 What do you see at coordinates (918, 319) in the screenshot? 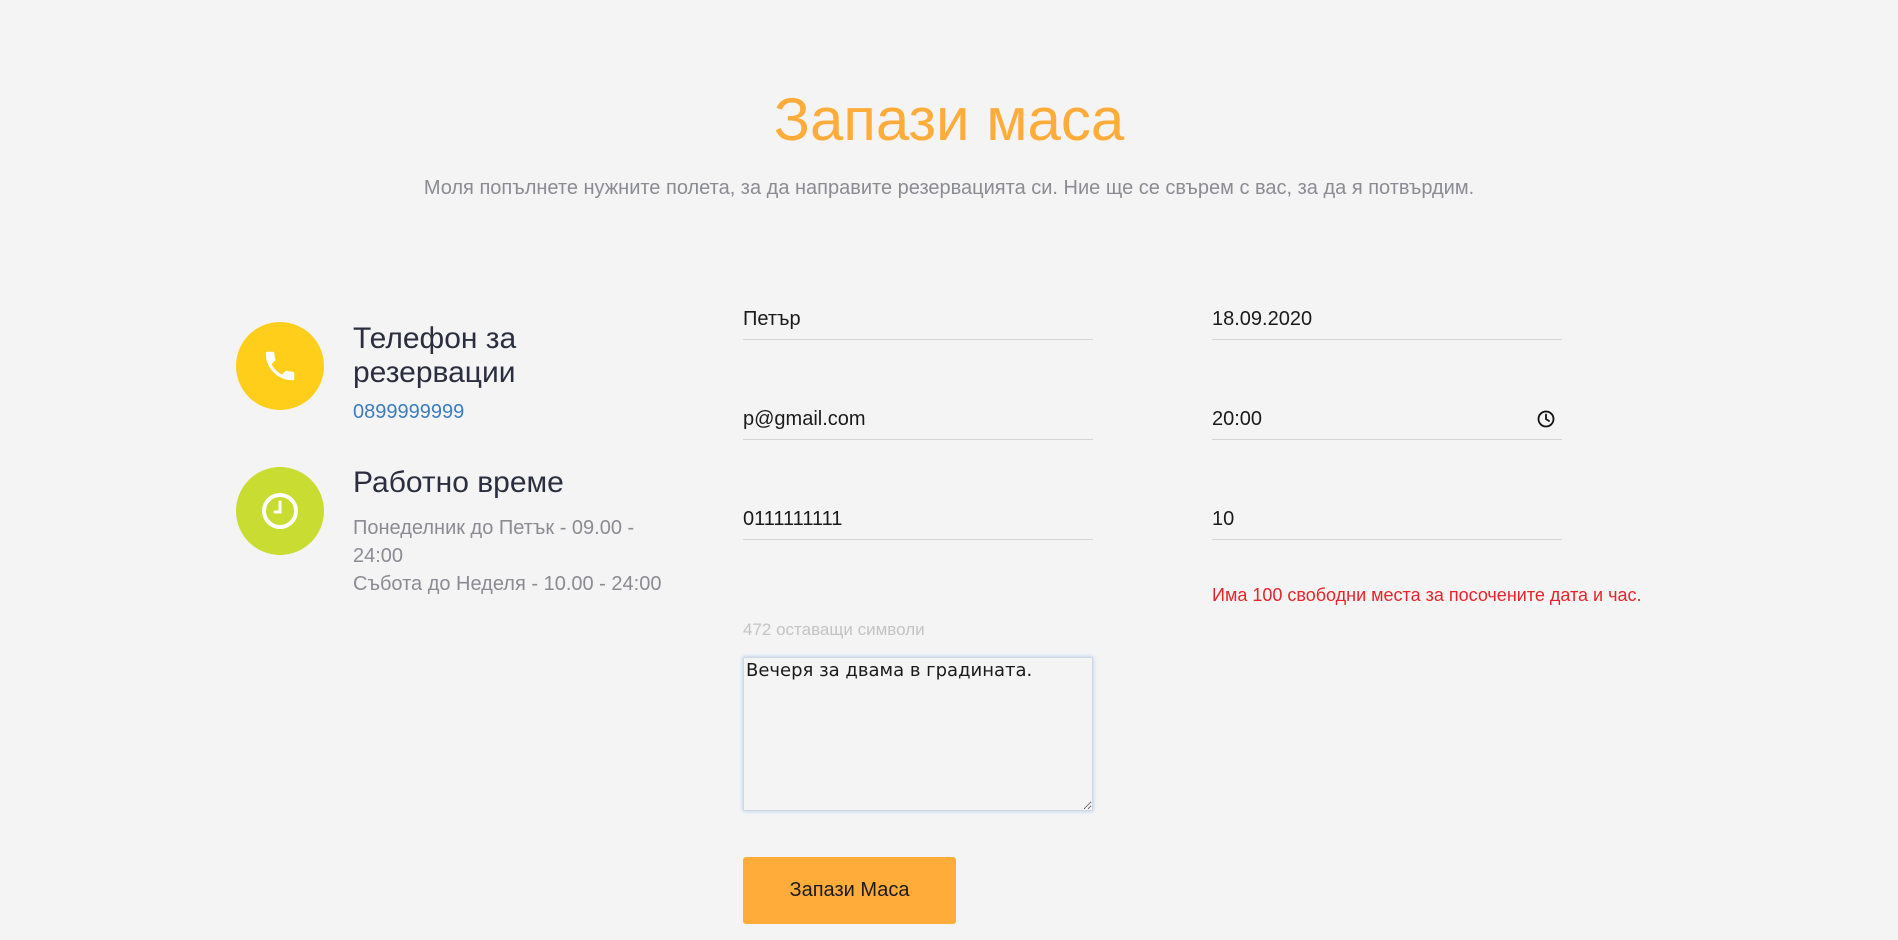
I see `name-input` at bounding box center [918, 319].